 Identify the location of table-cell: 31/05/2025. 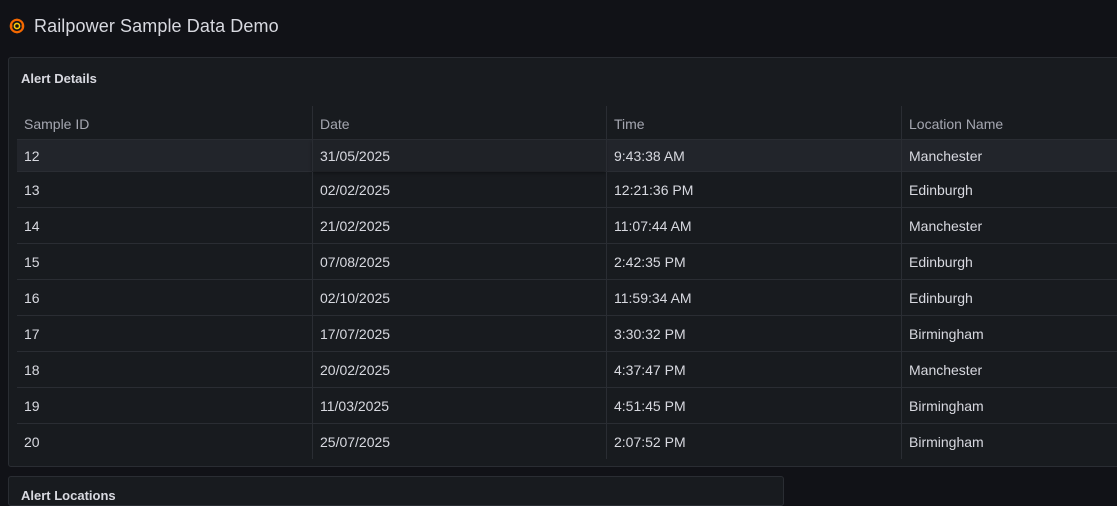
(459, 155).